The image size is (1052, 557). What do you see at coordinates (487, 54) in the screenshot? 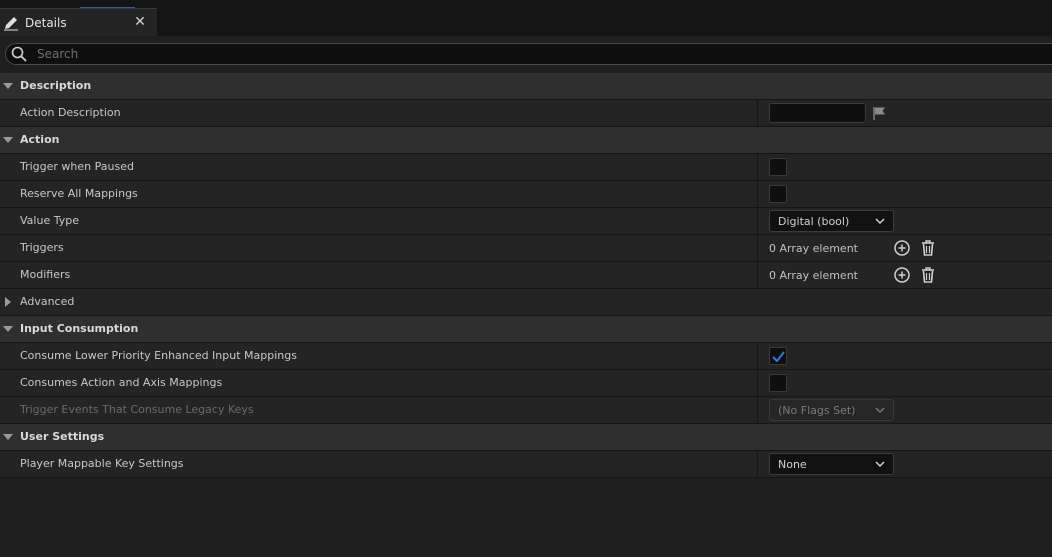
I see `search-input` at bounding box center [487, 54].